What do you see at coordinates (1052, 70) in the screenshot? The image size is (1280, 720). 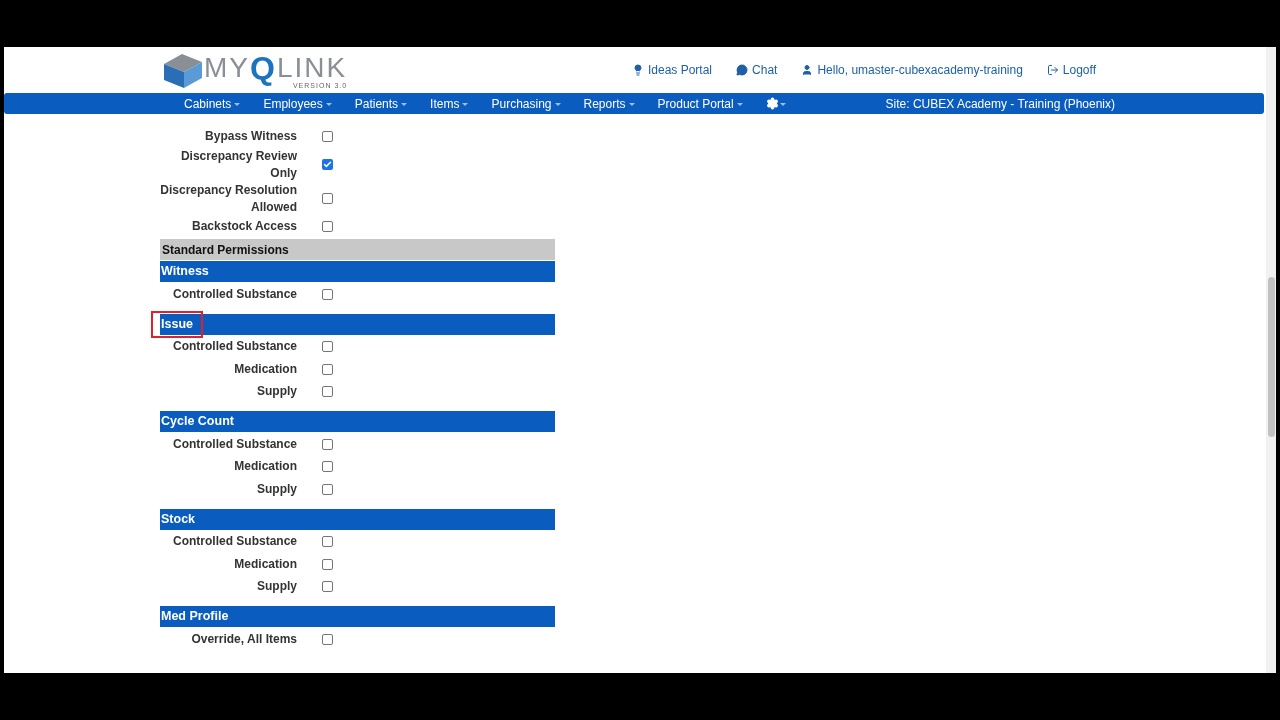 I see `logout-icon` at bounding box center [1052, 70].